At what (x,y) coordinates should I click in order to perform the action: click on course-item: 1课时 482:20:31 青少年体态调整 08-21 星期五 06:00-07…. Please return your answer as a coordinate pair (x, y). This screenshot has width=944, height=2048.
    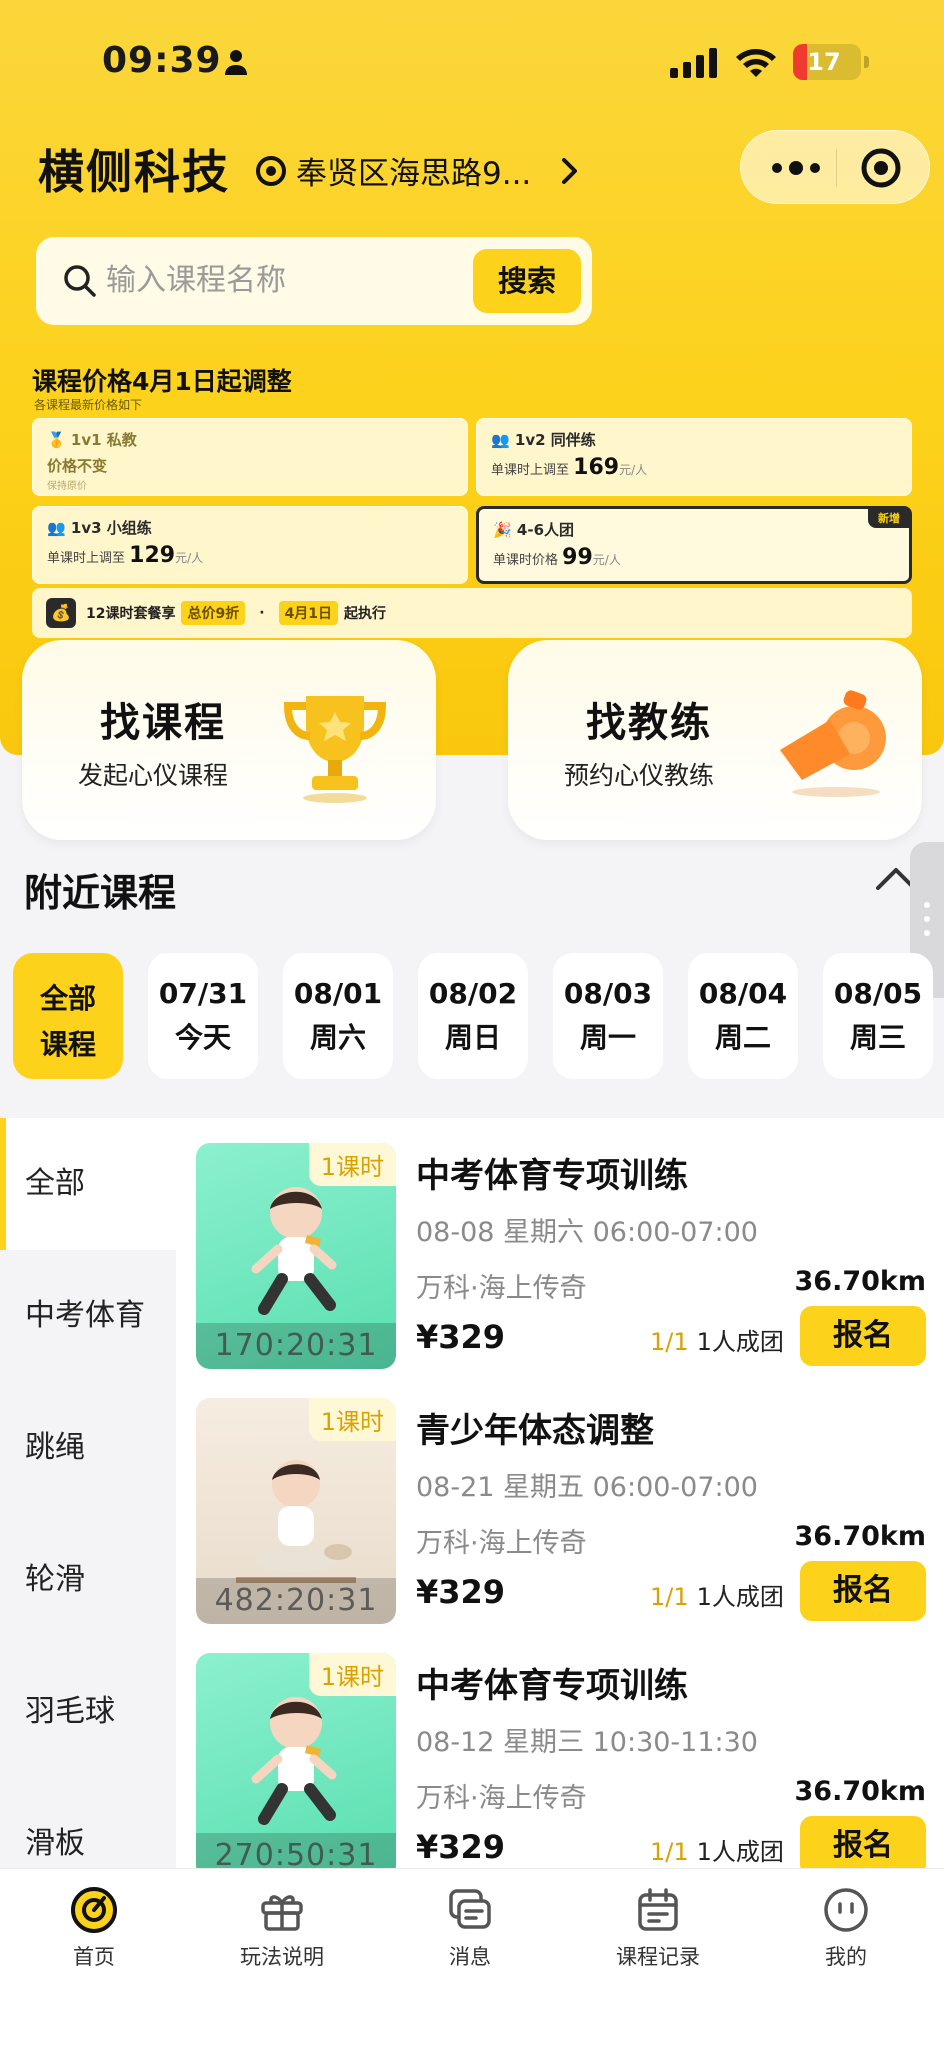
    Looking at the image, I should click on (560, 1500).